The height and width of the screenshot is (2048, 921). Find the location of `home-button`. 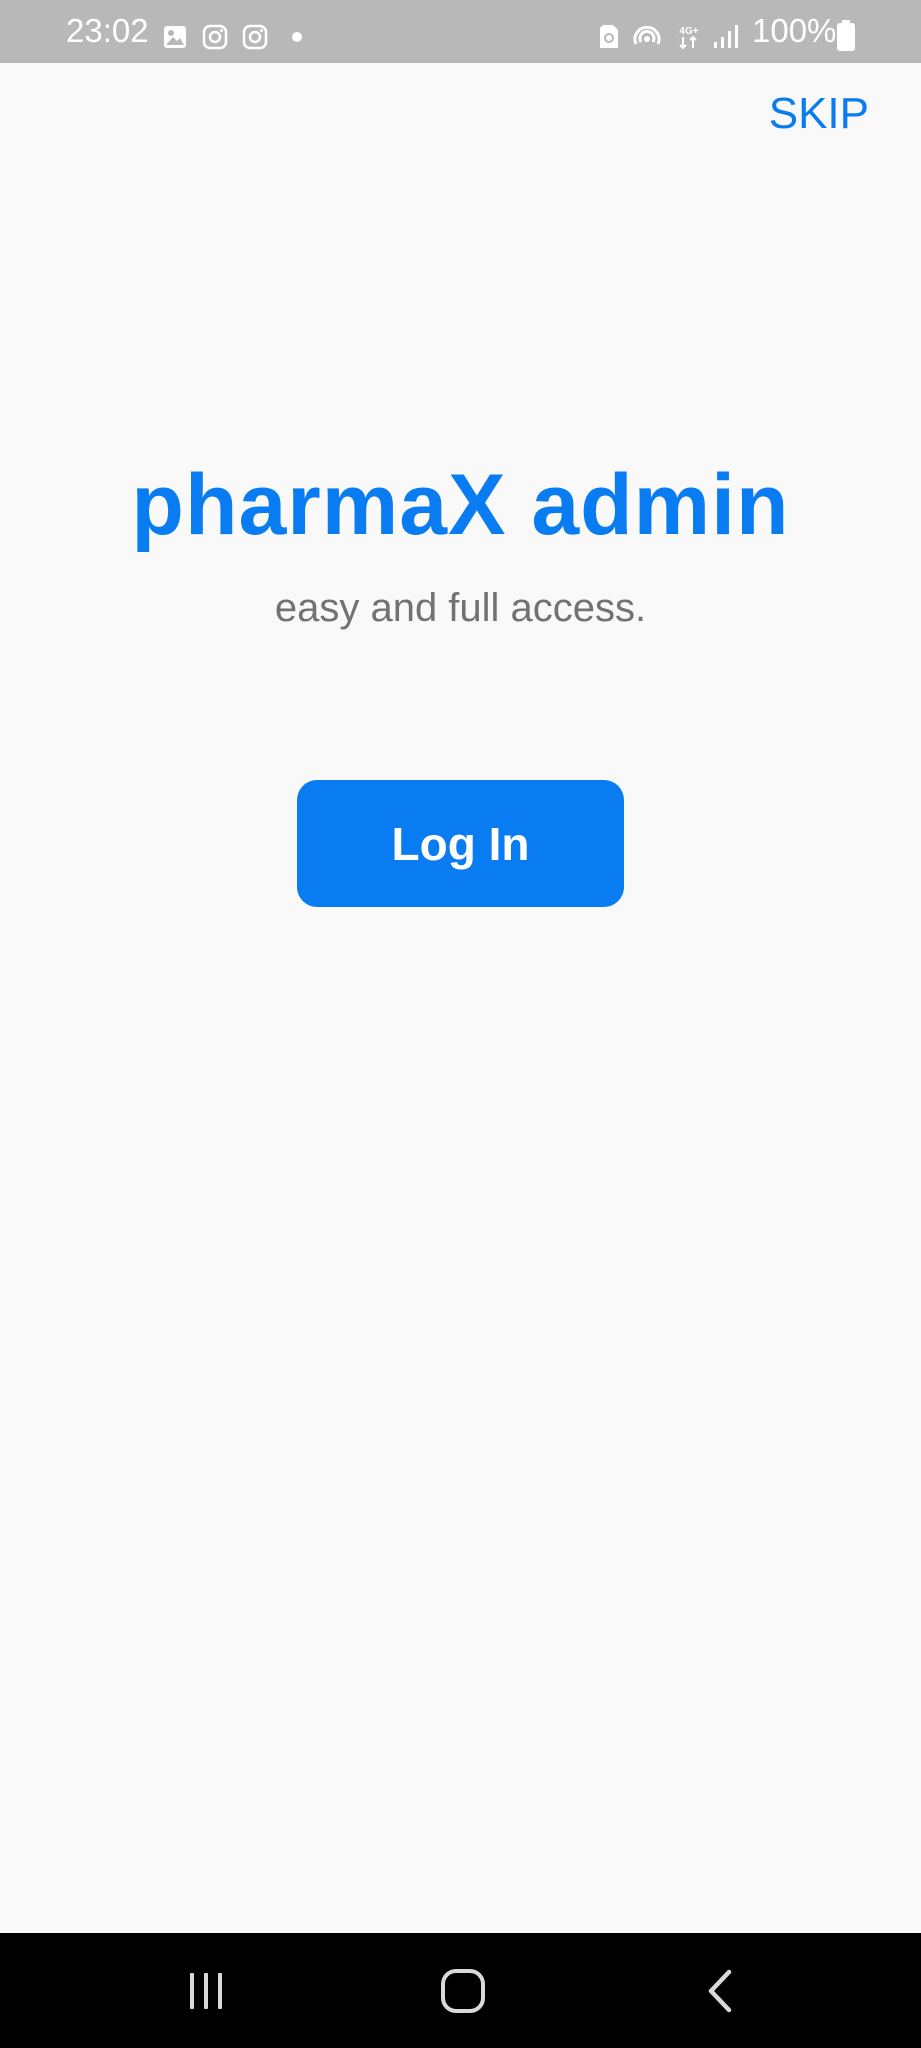

home-button is located at coordinates (463, 1990).